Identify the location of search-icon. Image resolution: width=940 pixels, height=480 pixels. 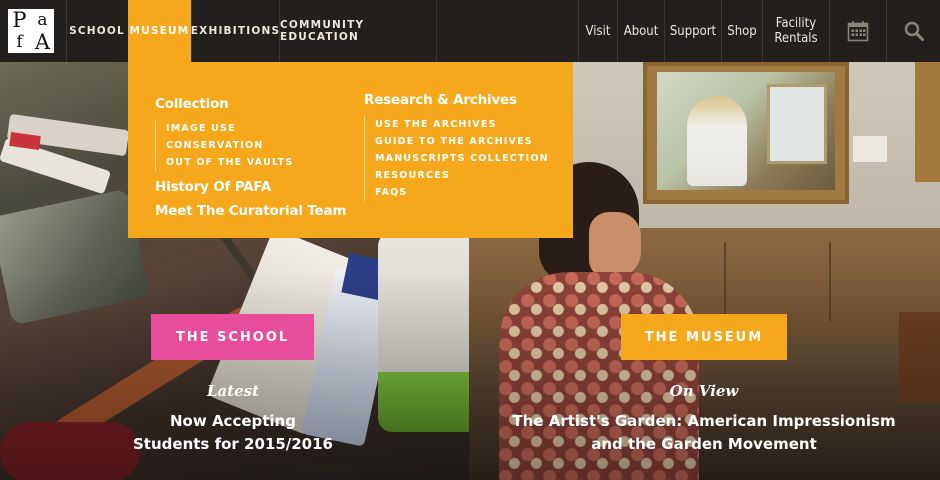
(914, 31).